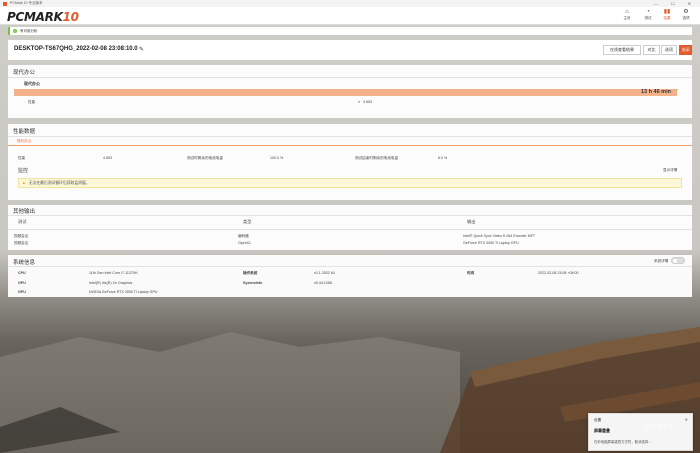  What do you see at coordinates (471, 221) in the screenshot?
I see `col-header: 输出` at bounding box center [471, 221].